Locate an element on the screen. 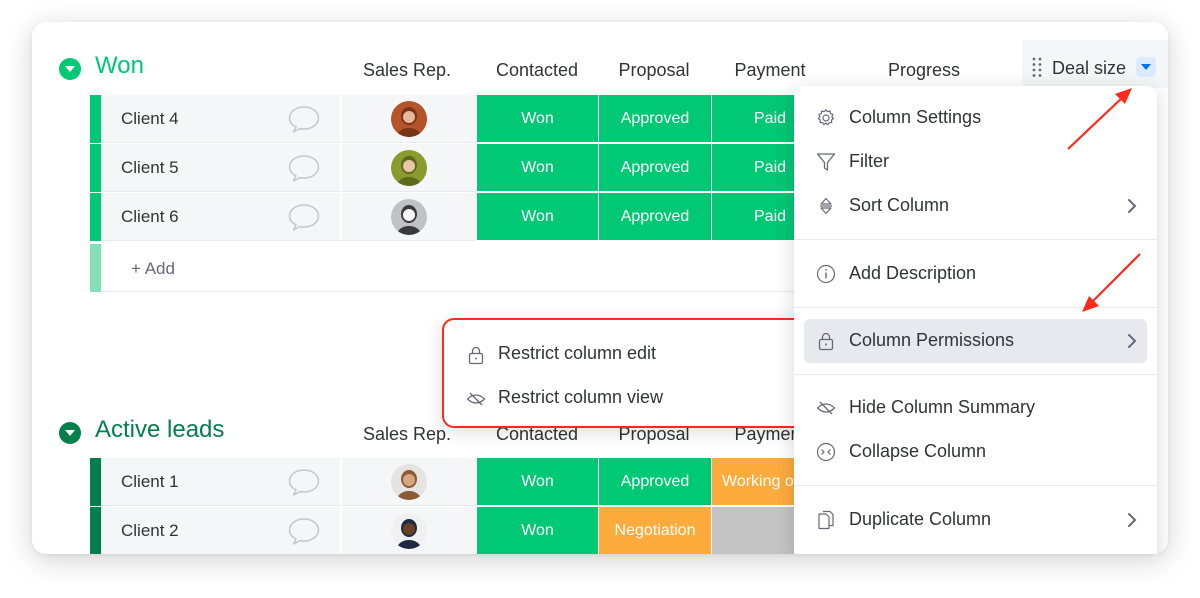 The image size is (1200, 598). item-name: Client 6 is located at coordinates (150, 217).